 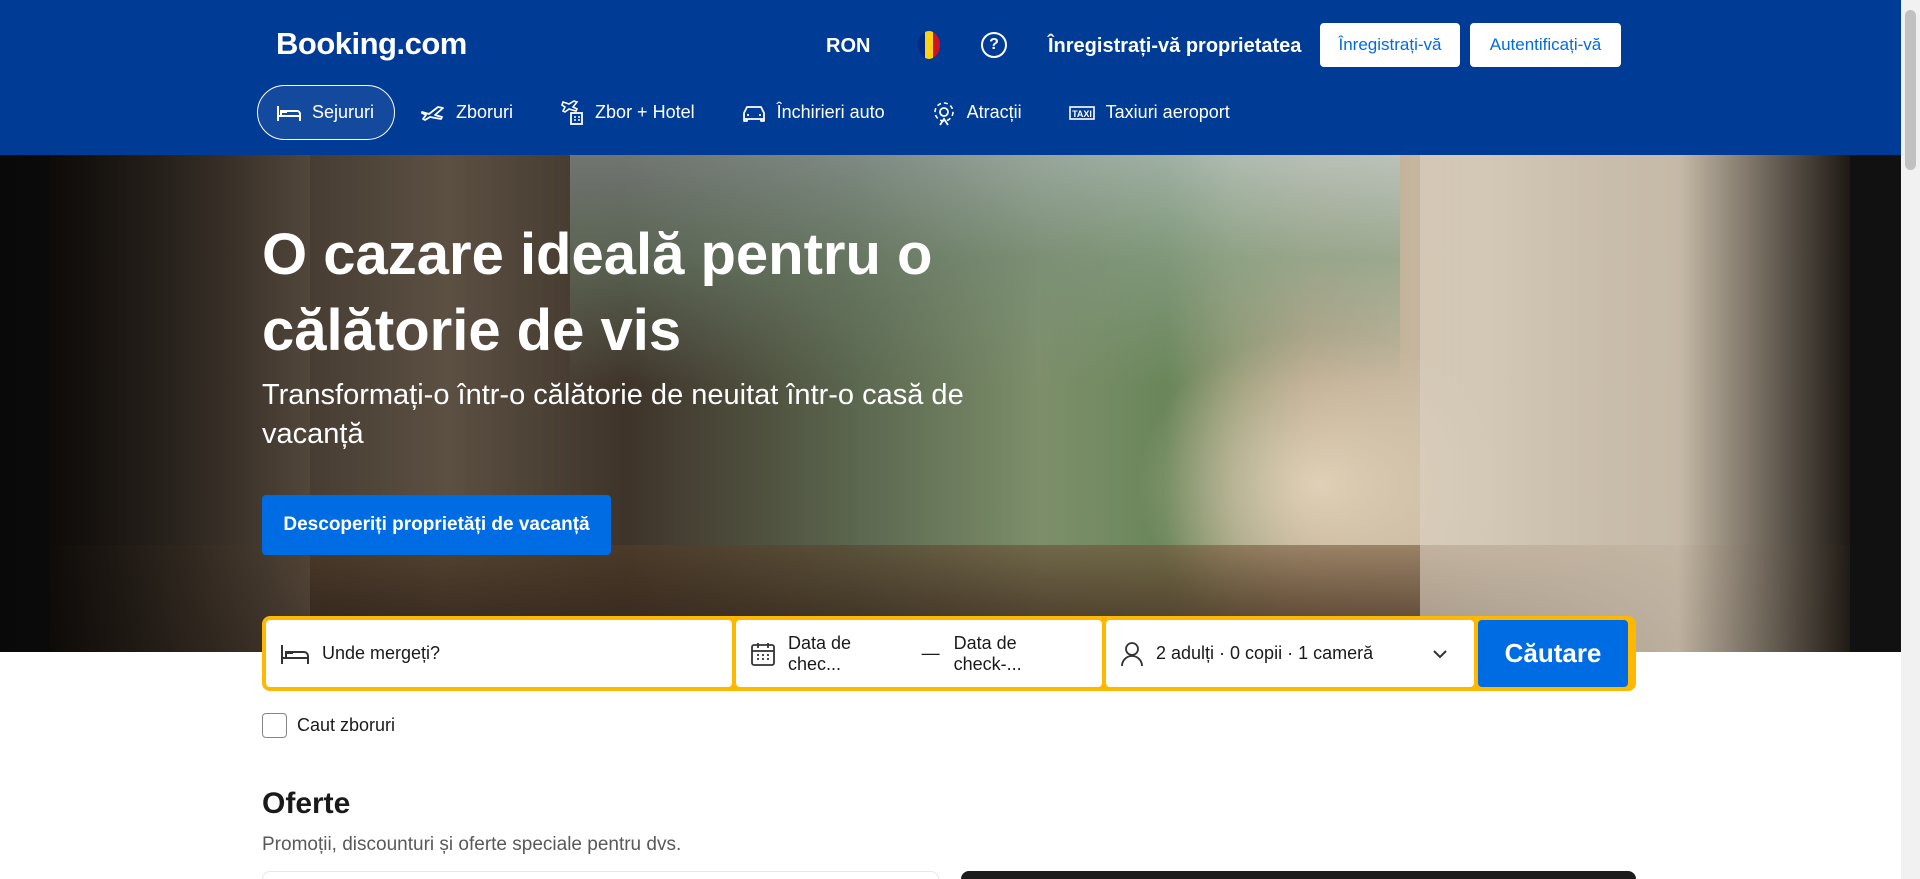 I want to click on scrollbar-thumb, so click(x=1910, y=90).